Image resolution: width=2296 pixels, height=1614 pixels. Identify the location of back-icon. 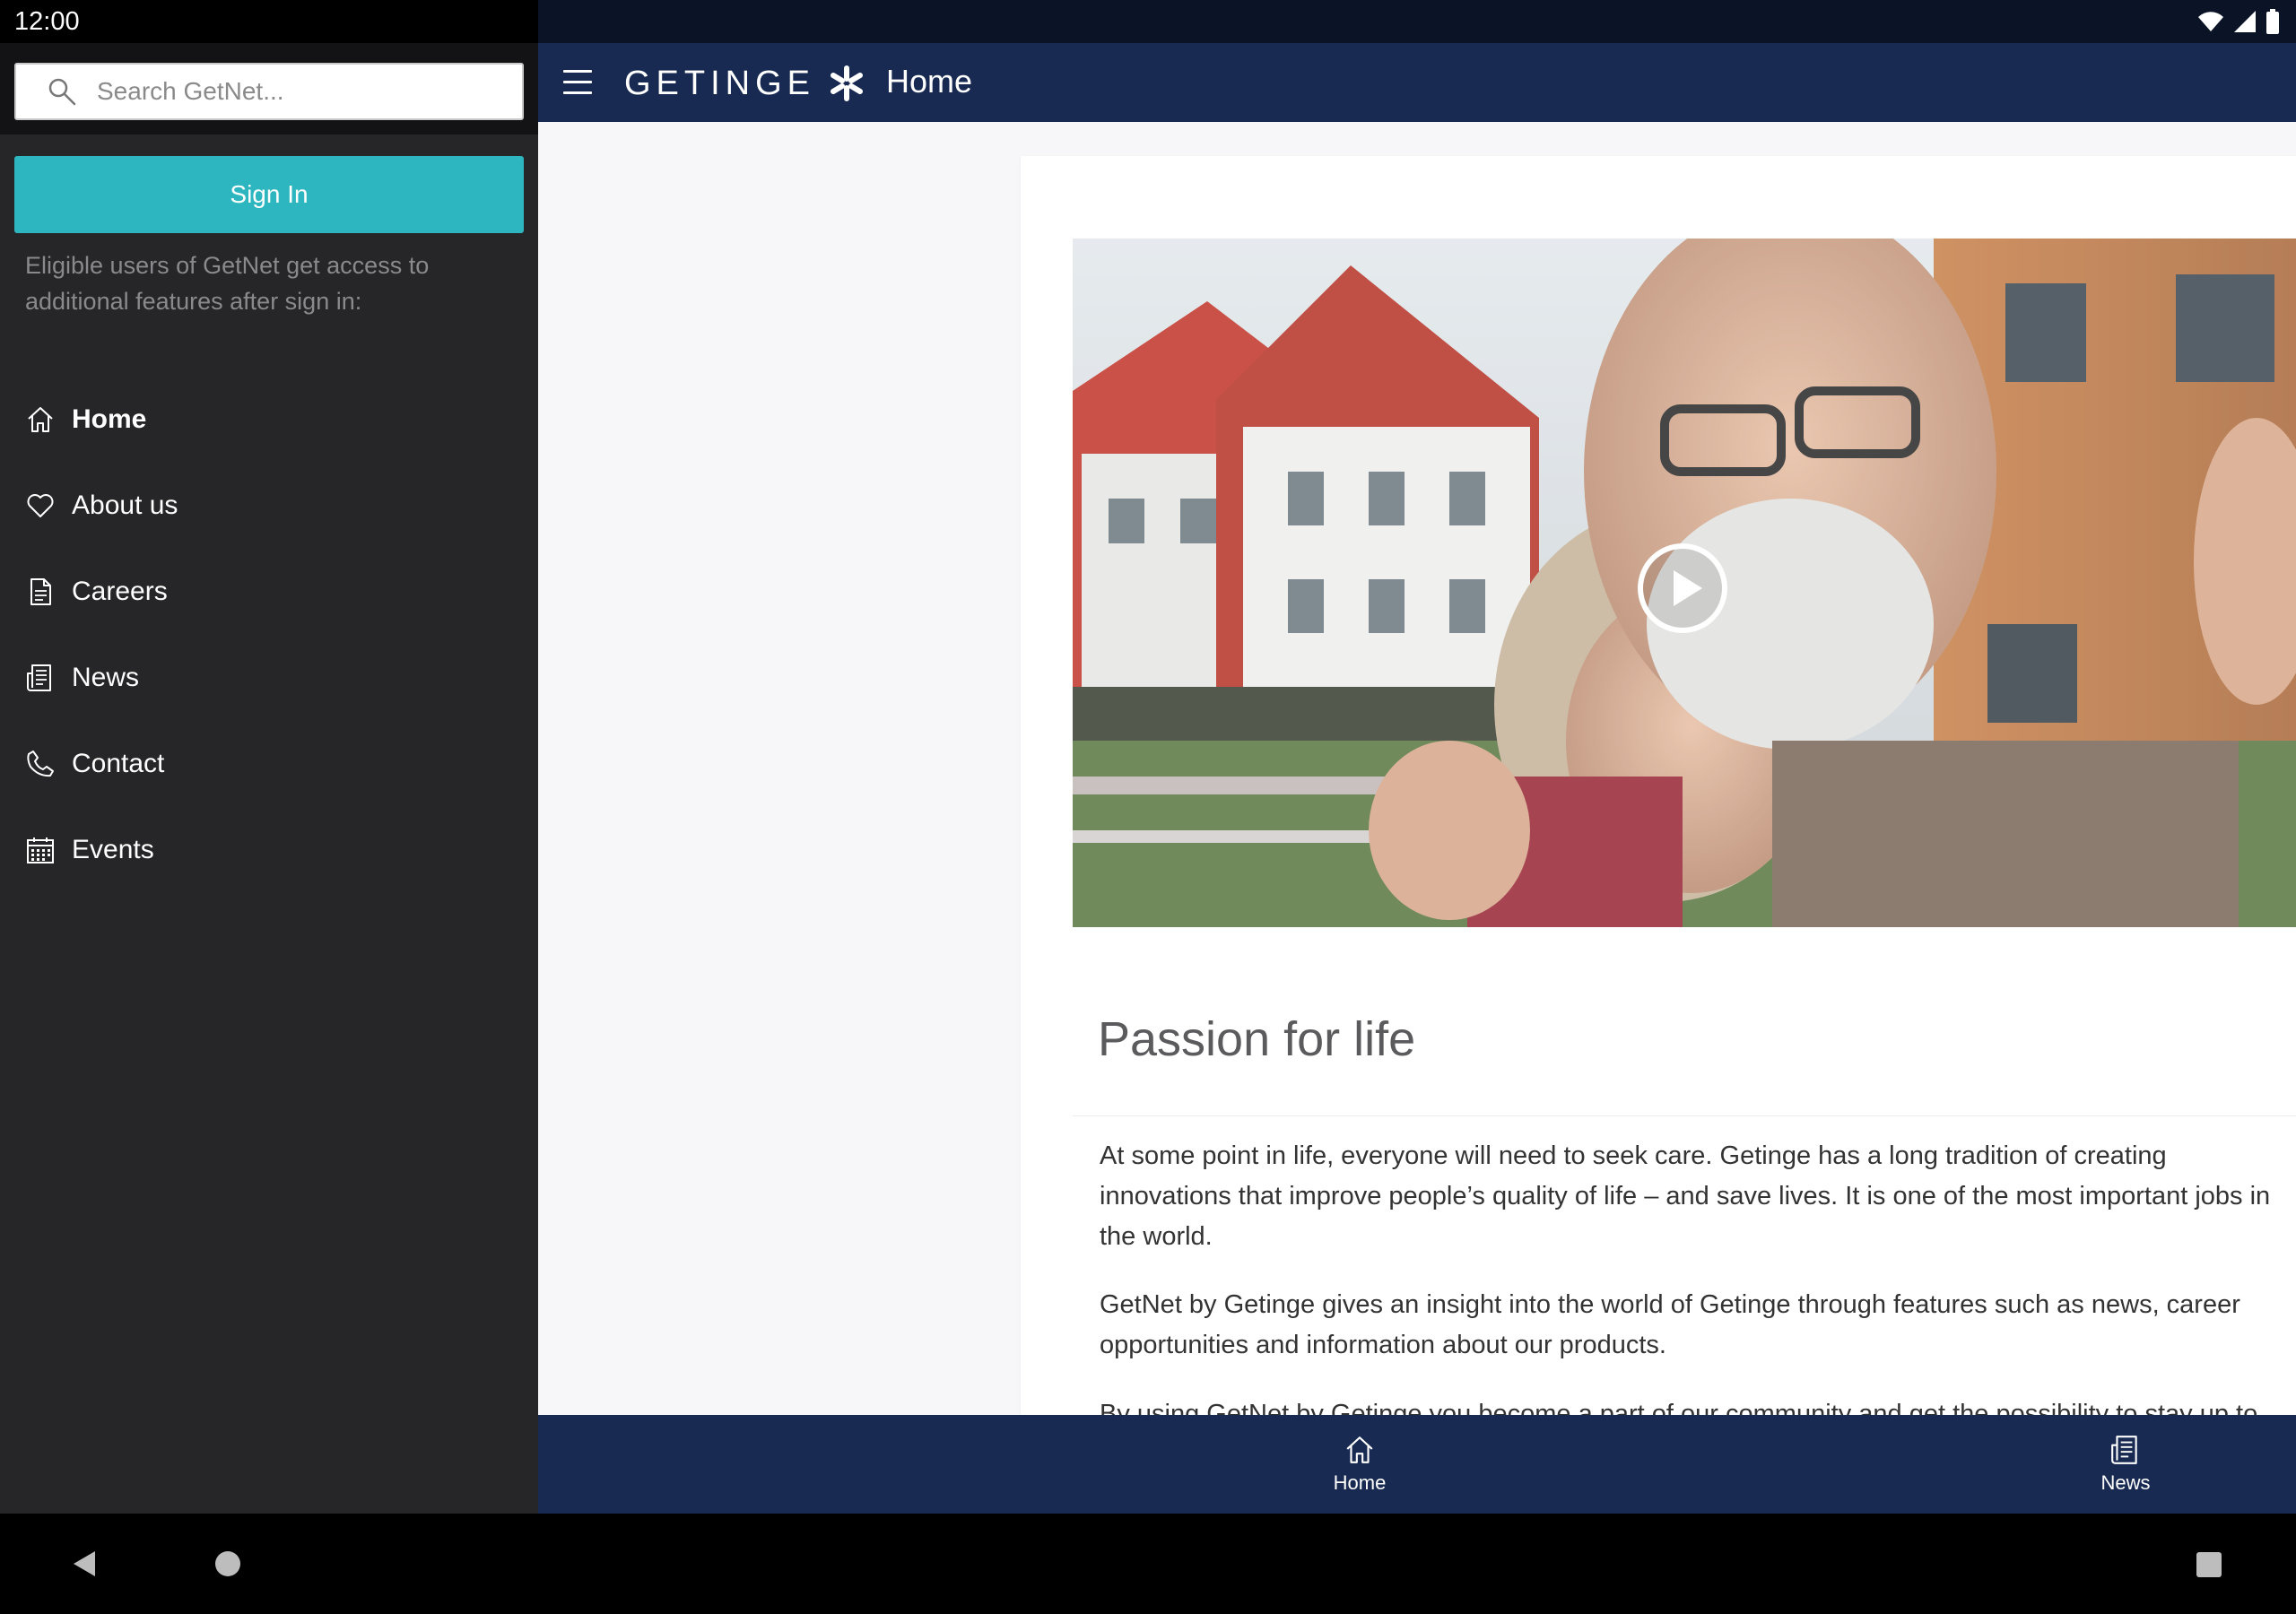
(84, 1564).